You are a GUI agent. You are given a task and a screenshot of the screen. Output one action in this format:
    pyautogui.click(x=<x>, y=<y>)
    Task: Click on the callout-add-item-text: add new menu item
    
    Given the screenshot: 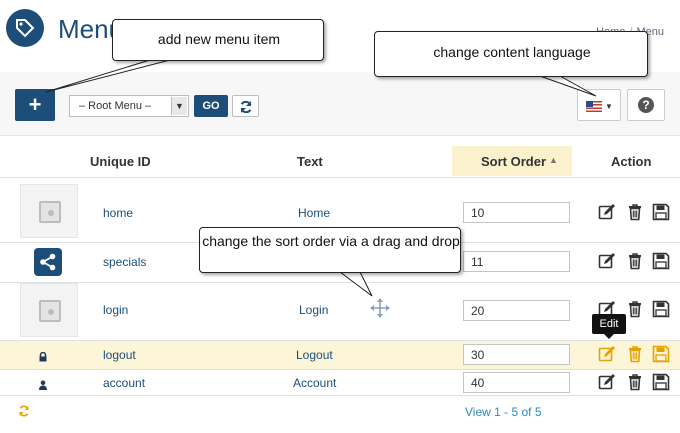 What is the action you would take?
    pyautogui.click(x=219, y=39)
    